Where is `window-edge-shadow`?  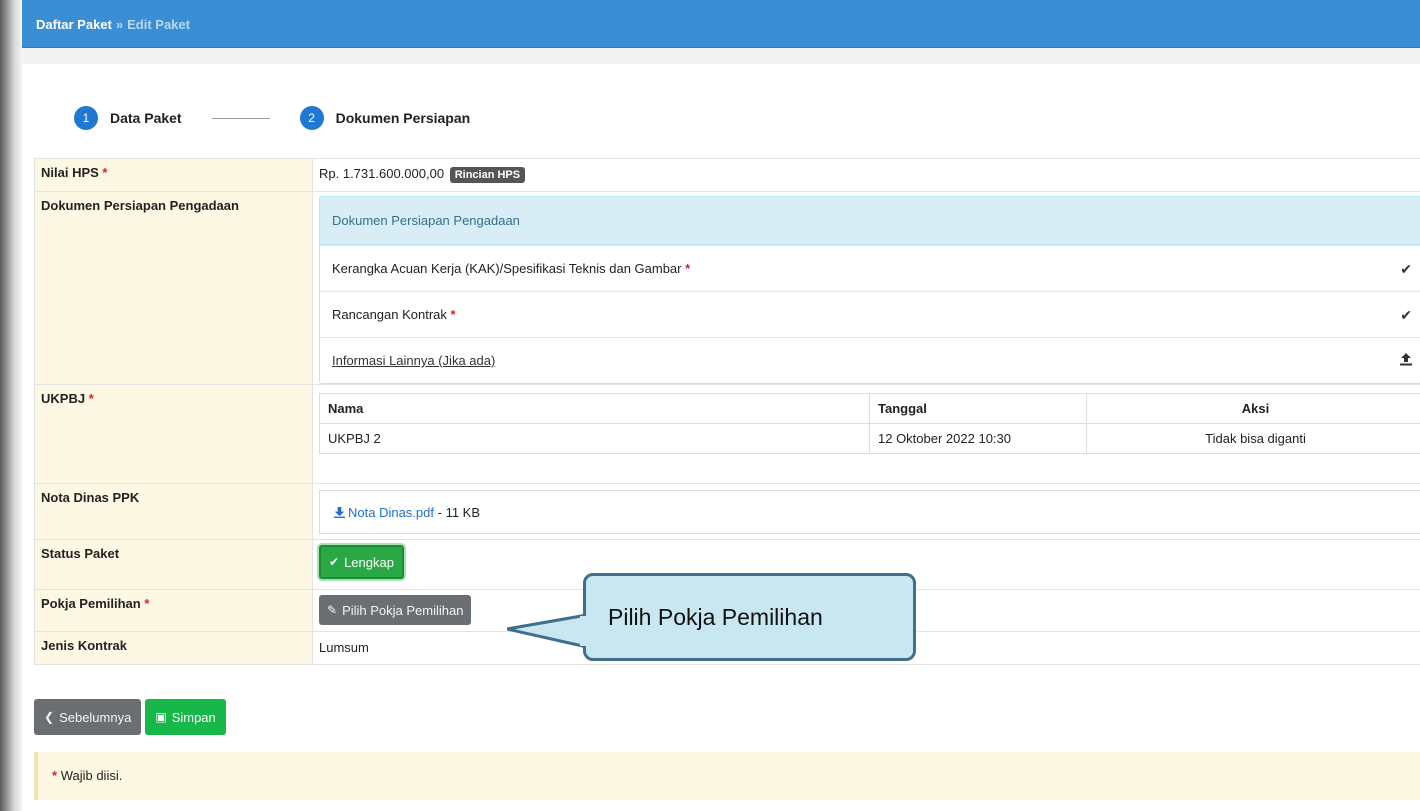
window-edge-shadow is located at coordinates (11, 405).